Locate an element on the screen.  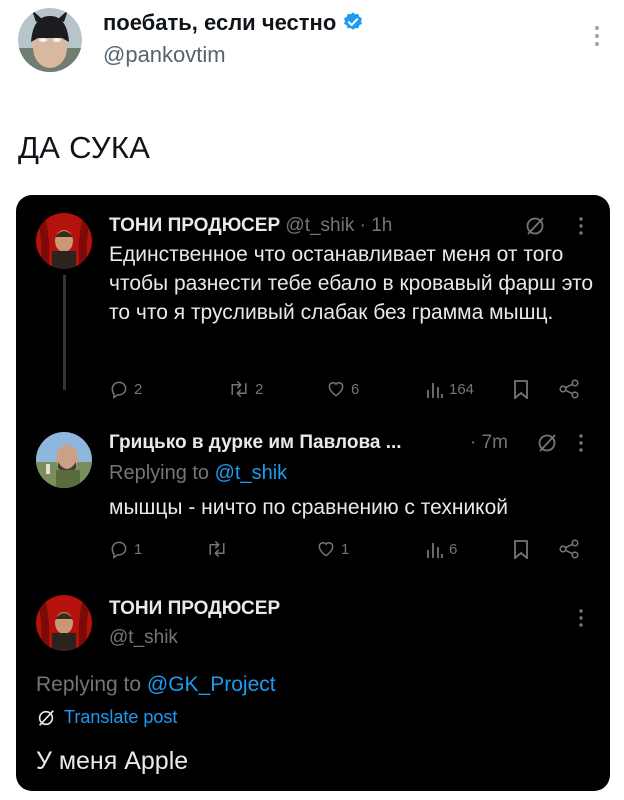
replying-to: Replying to @t_shik is located at coordinates (198, 473).